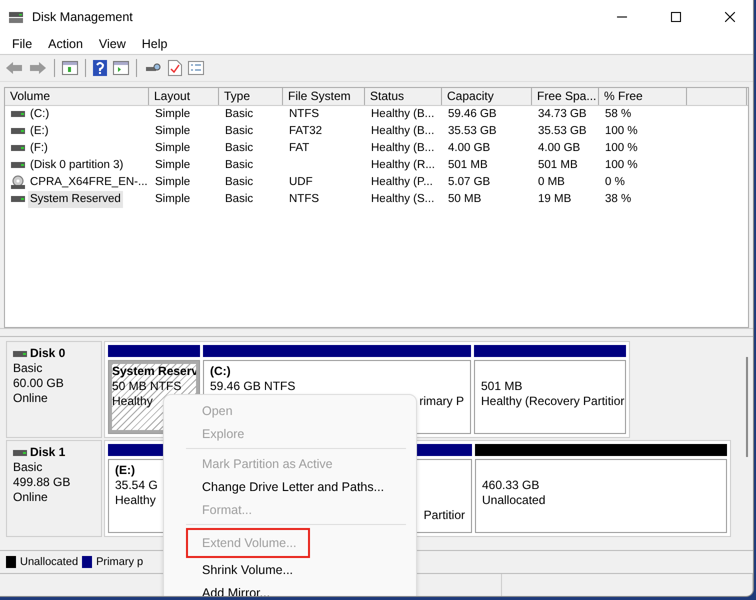 The height and width of the screenshot is (600, 756). Describe the element at coordinates (472, 114) in the screenshot. I see `table-cell-text: 59.46 GB` at that location.